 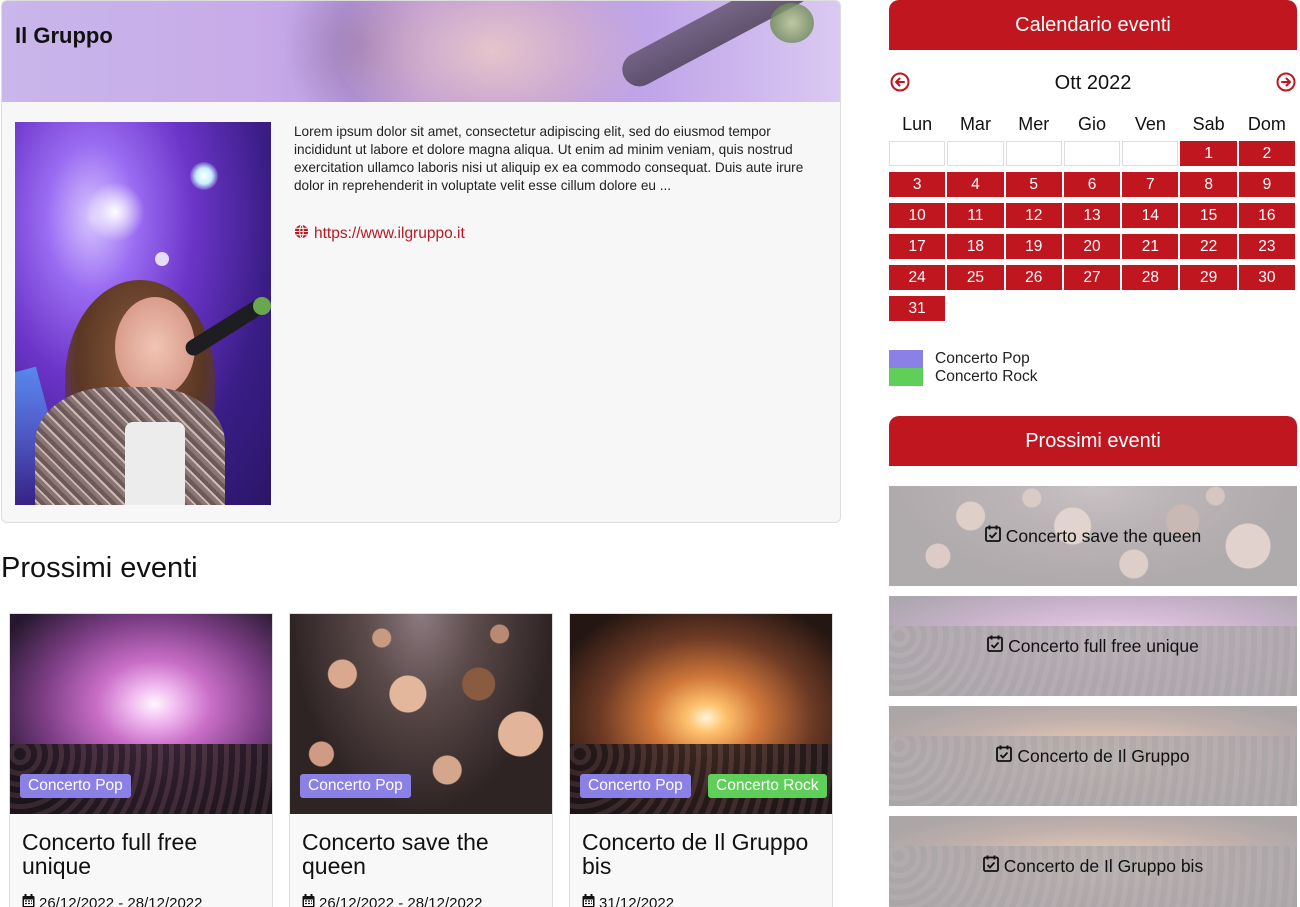 What do you see at coordinates (1266, 124) in the screenshot?
I see `weekday-header: Dom` at bounding box center [1266, 124].